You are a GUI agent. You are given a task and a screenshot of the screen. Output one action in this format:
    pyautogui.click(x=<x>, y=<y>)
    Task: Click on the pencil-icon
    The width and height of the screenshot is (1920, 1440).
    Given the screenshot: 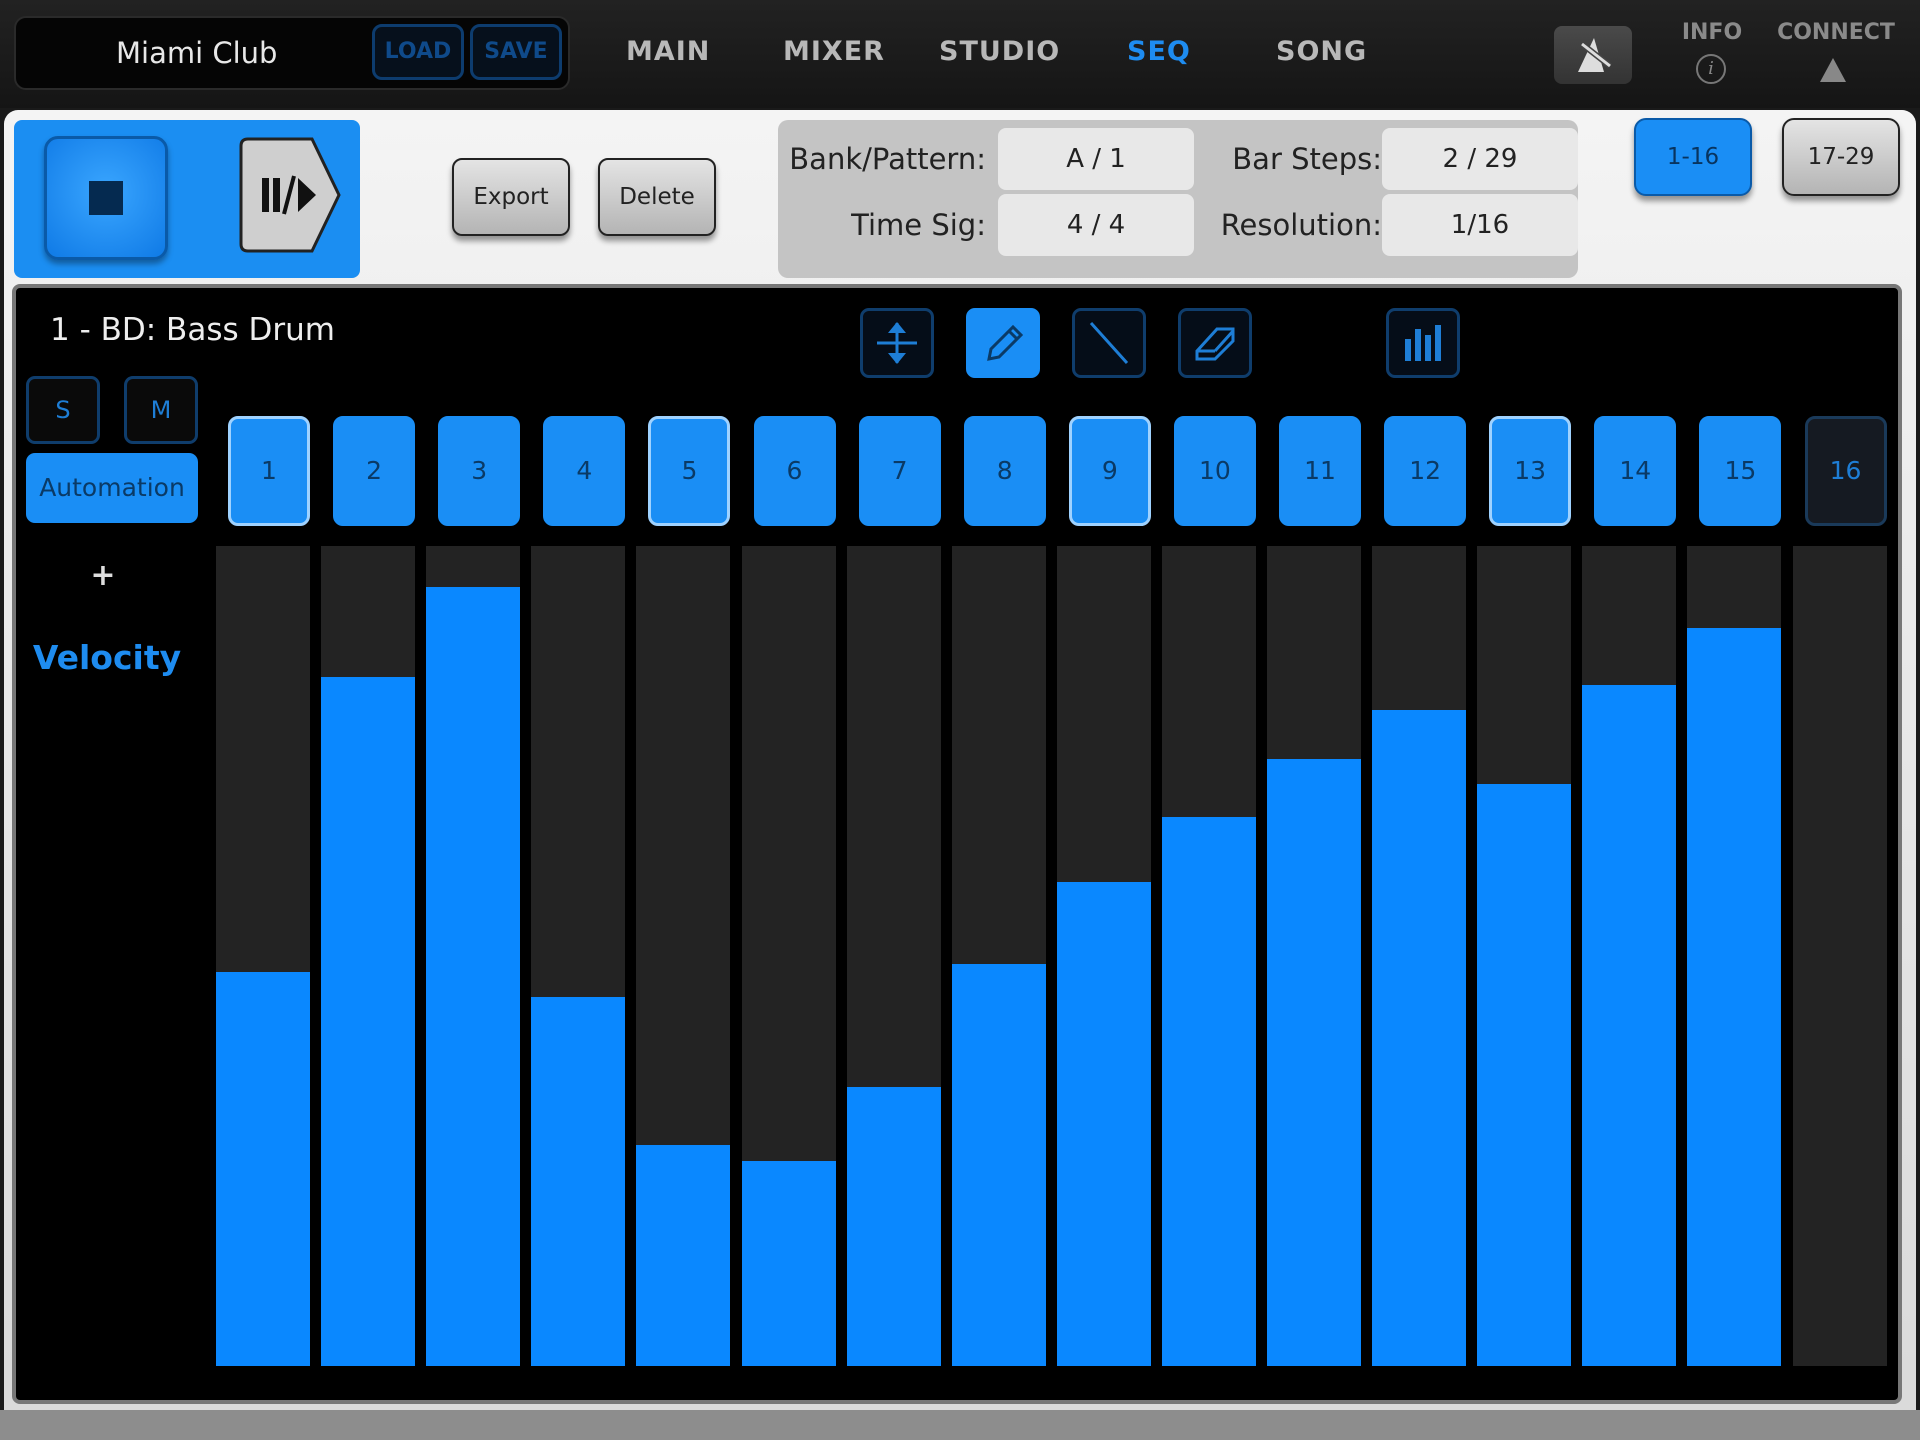 What is the action you would take?
    pyautogui.click(x=1005, y=342)
    